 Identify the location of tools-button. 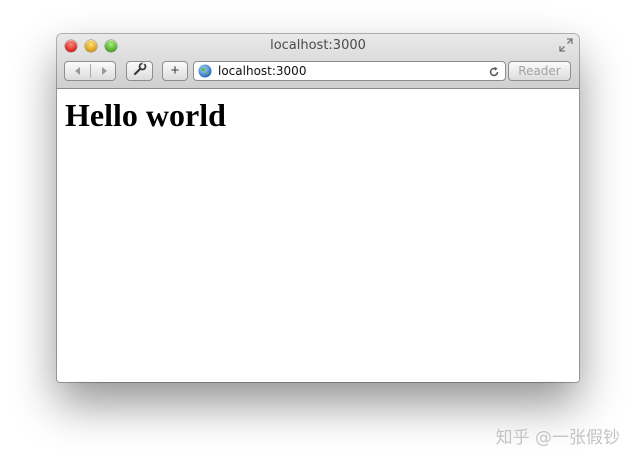
(139, 71).